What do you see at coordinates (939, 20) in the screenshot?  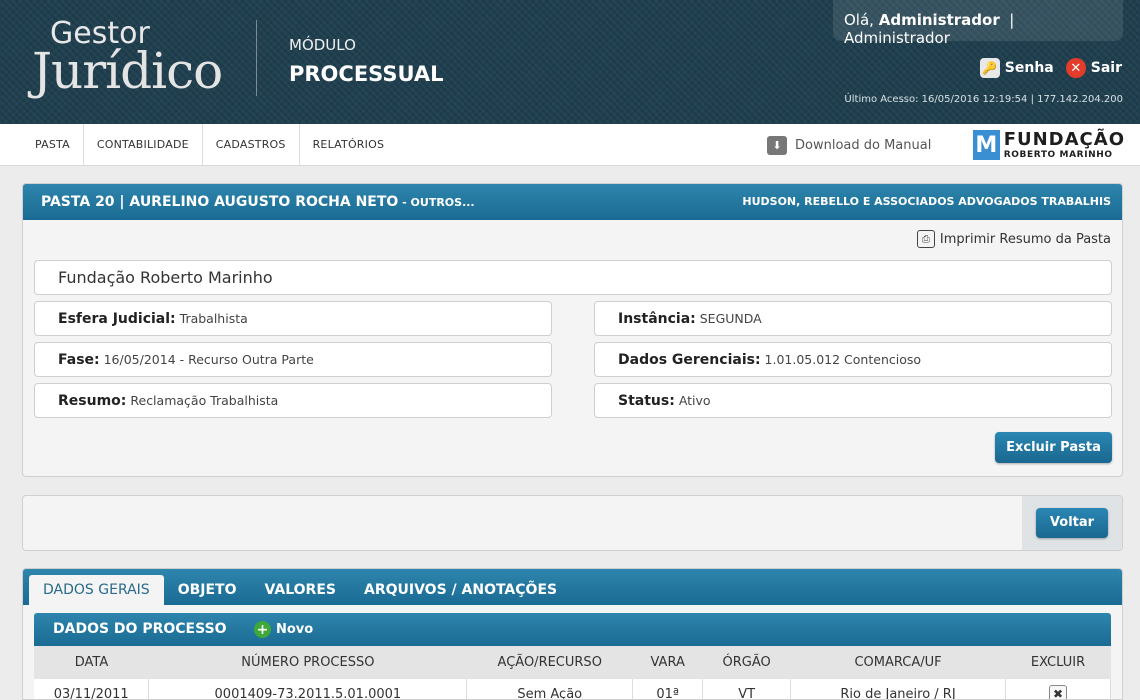 I see `user-name: Administrador` at bounding box center [939, 20].